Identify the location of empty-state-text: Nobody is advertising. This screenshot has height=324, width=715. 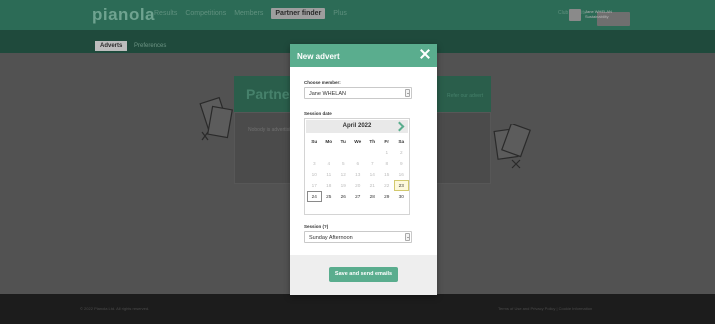
(272, 130).